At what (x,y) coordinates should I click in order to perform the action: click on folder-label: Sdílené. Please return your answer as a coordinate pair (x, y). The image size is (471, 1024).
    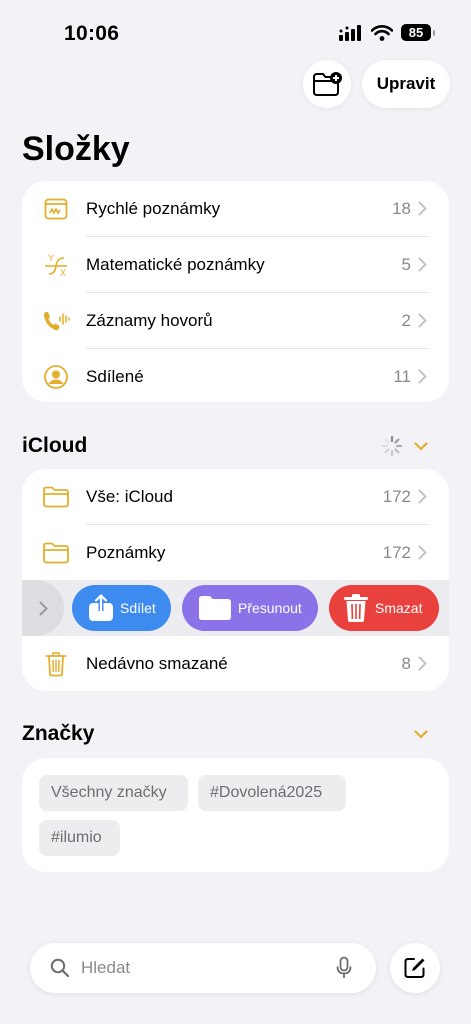
    Looking at the image, I should click on (115, 376).